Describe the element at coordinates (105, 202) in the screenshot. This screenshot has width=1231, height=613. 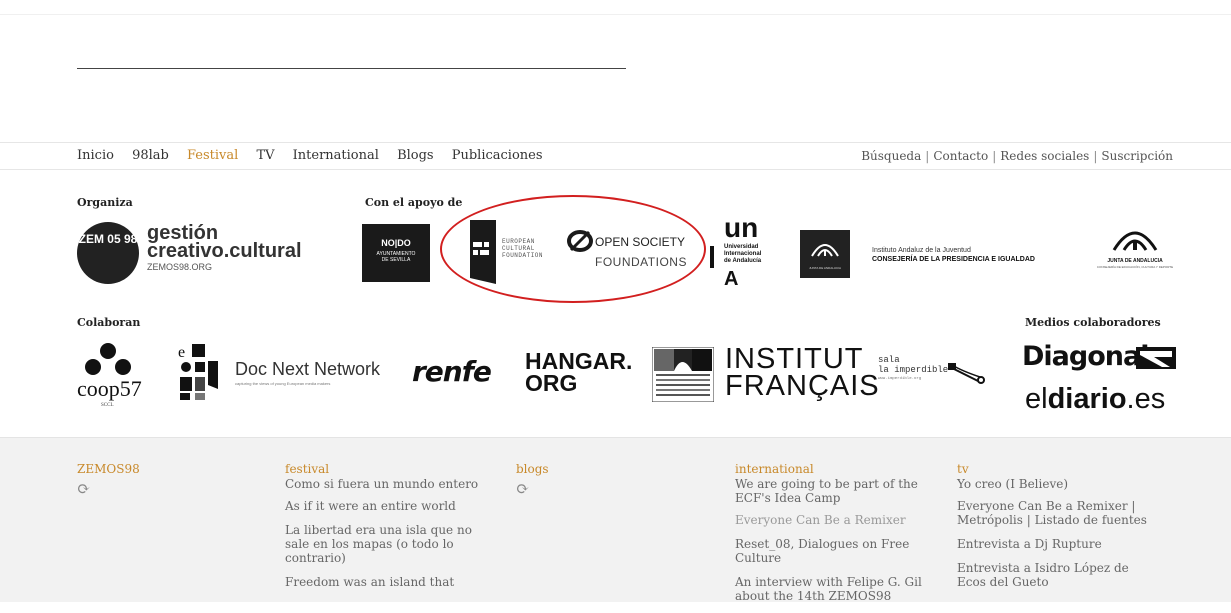
I see `section-organiza: Organiza` at that location.